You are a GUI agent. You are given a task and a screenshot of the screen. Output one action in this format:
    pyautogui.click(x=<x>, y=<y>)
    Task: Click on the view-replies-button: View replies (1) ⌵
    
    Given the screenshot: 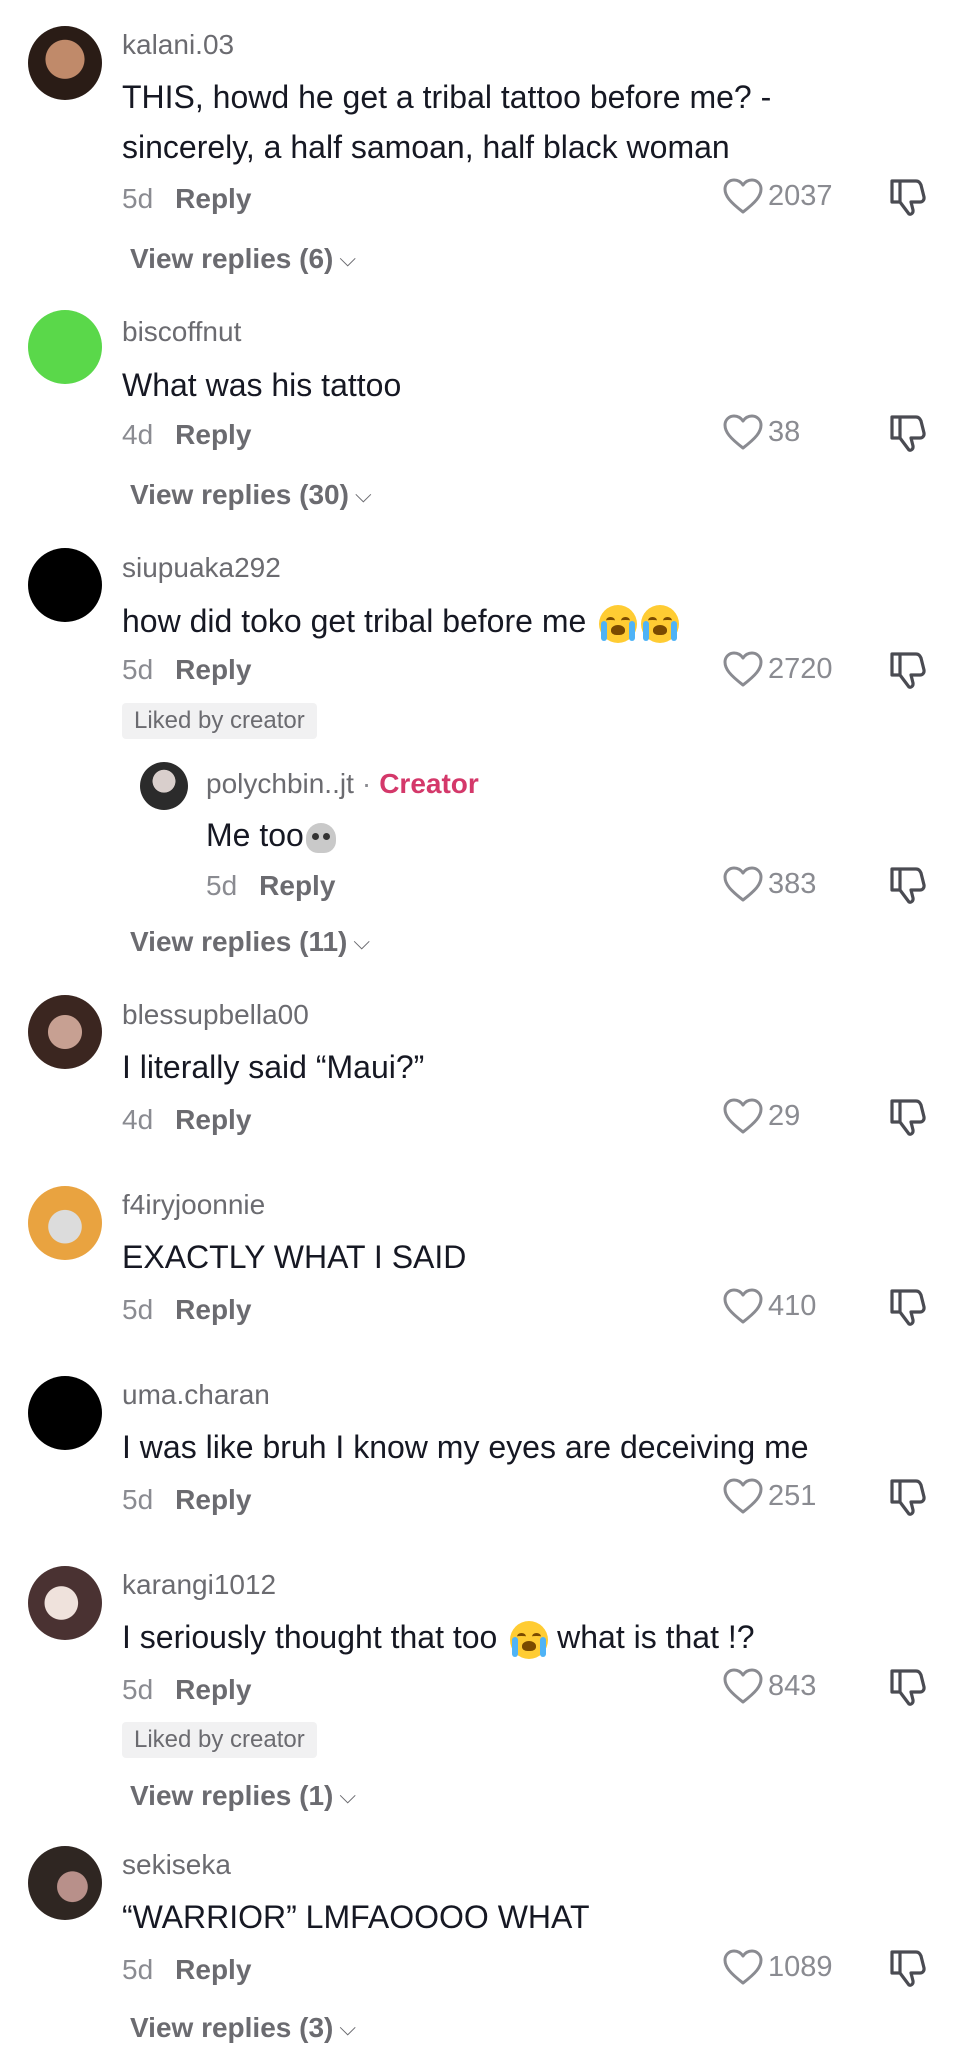 What is the action you would take?
    pyautogui.click(x=243, y=1796)
    